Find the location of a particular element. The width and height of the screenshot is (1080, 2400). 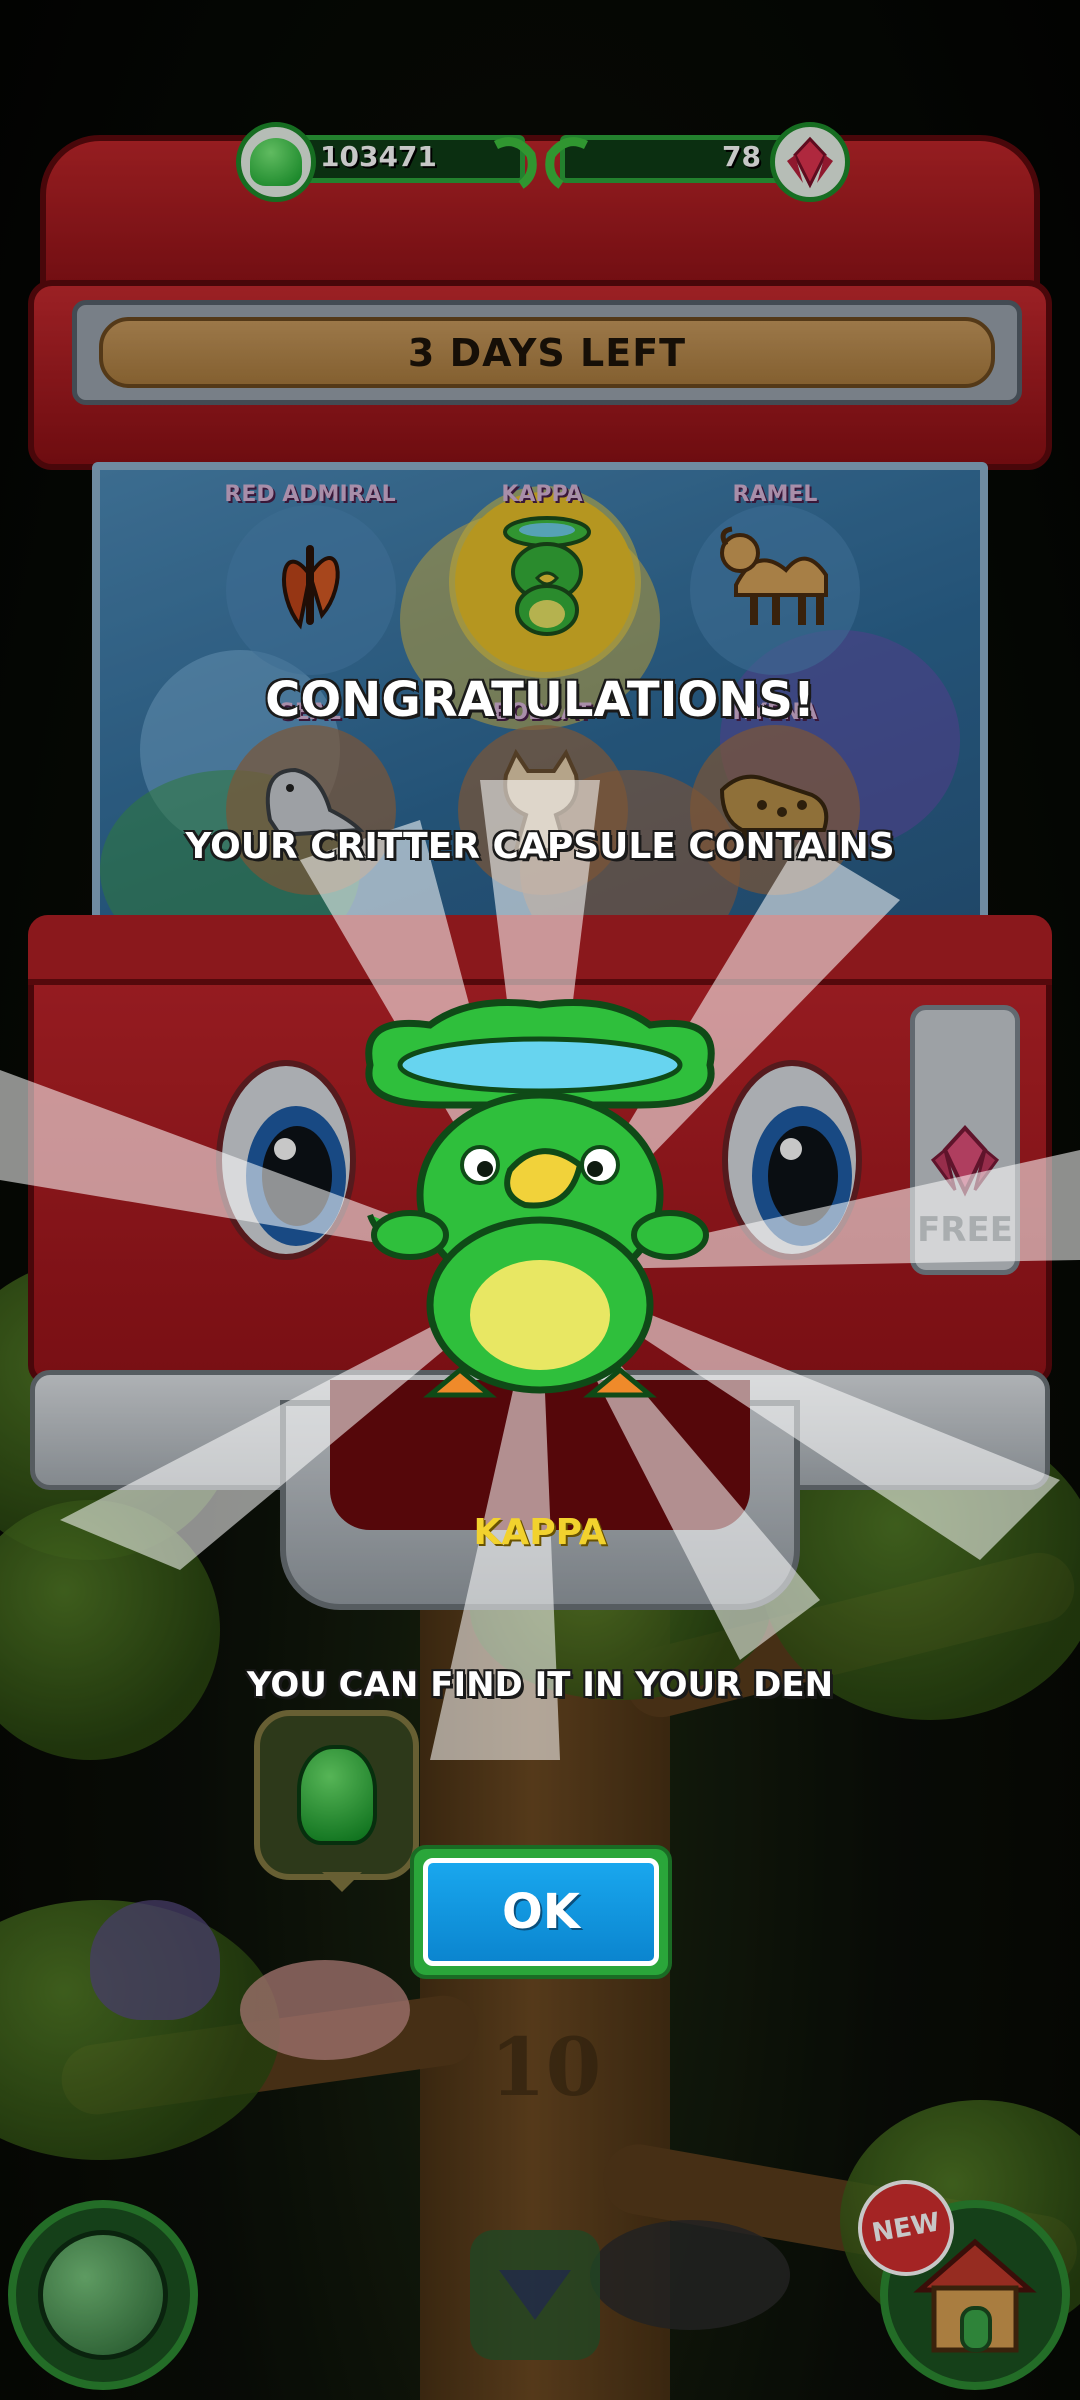

ok-button: OK is located at coordinates (541, 1912).